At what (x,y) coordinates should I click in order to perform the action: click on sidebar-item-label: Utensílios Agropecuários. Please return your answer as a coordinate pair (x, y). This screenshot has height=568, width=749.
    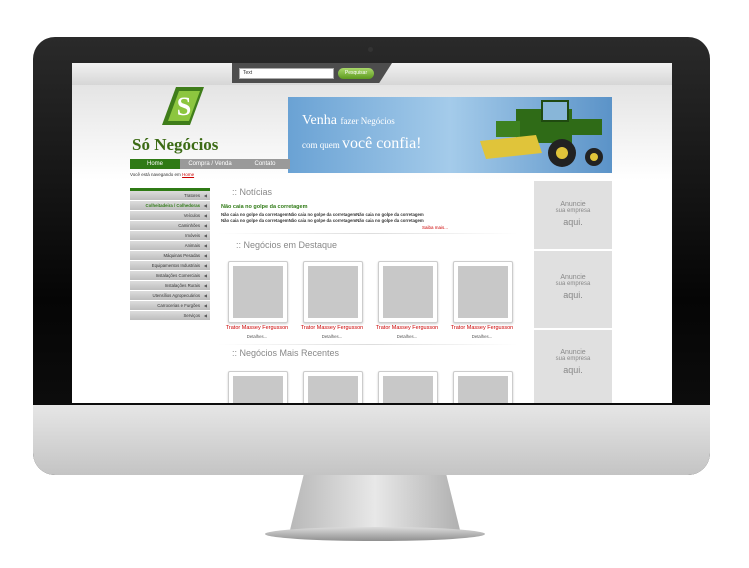
    Looking at the image, I should click on (176, 295).